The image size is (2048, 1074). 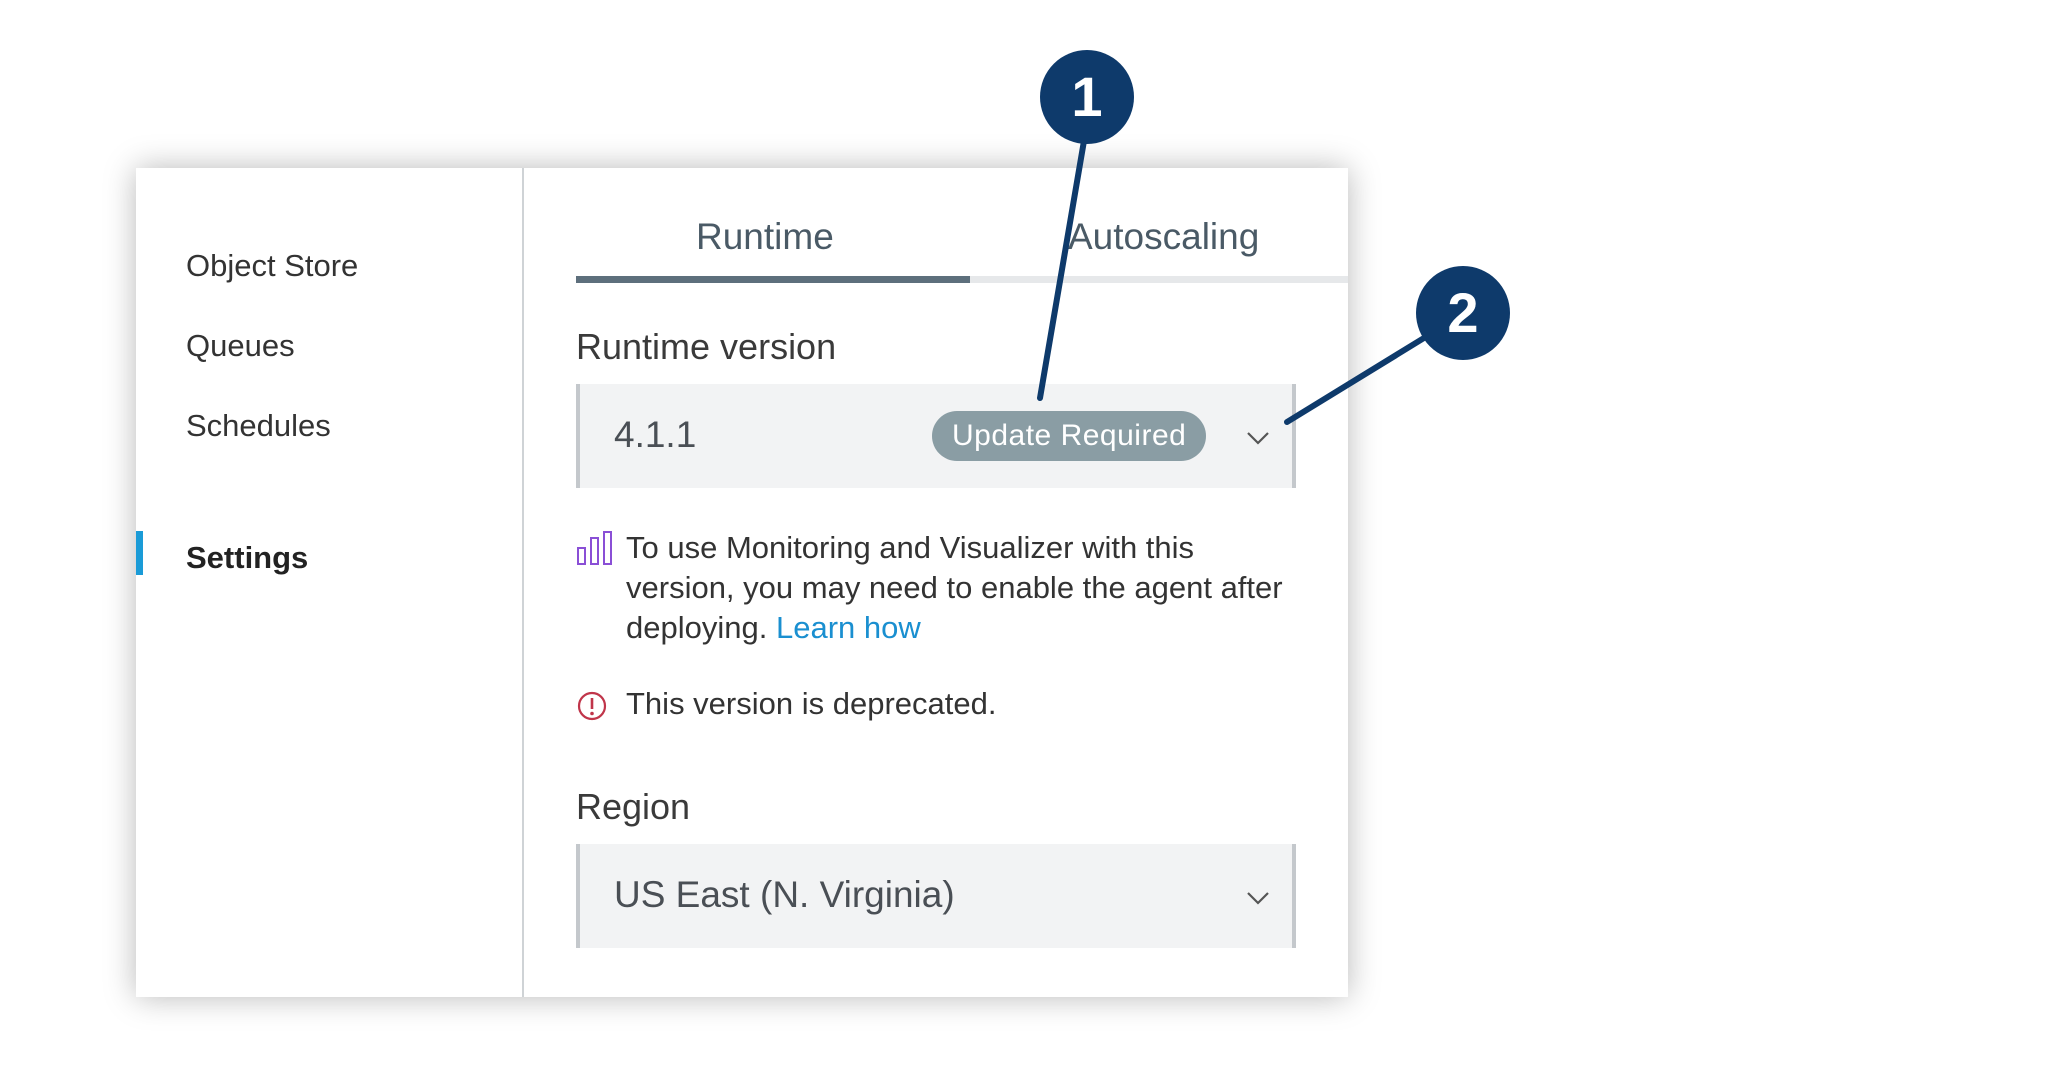 What do you see at coordinates (1238, 278) in the screenshot?
I see `callout-lines` at bounding box center [1238, 278].